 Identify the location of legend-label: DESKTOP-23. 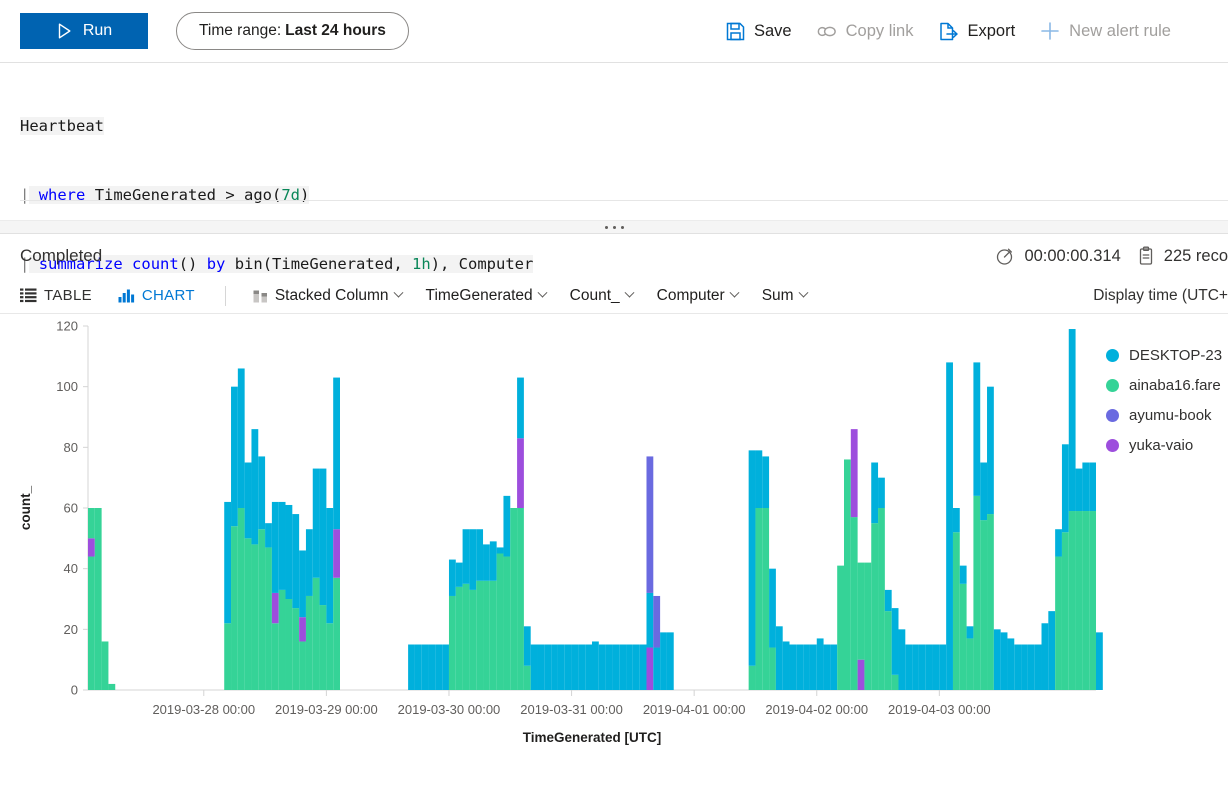
(1176, 355).